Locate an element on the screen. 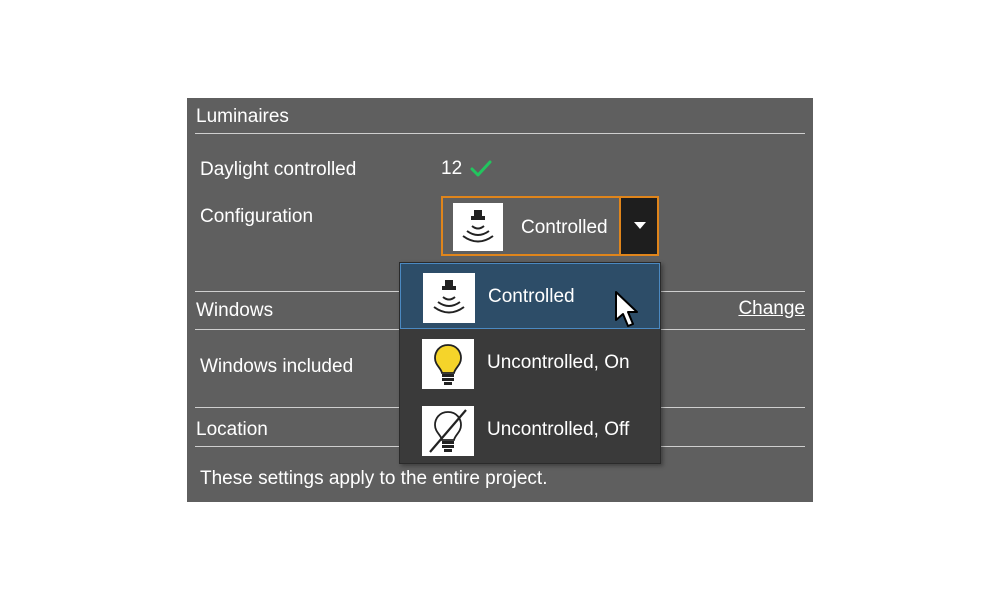 The width and height of the screenshot is (1000, 600). lightbulb-on-icon is located at coordinates (448, 364).